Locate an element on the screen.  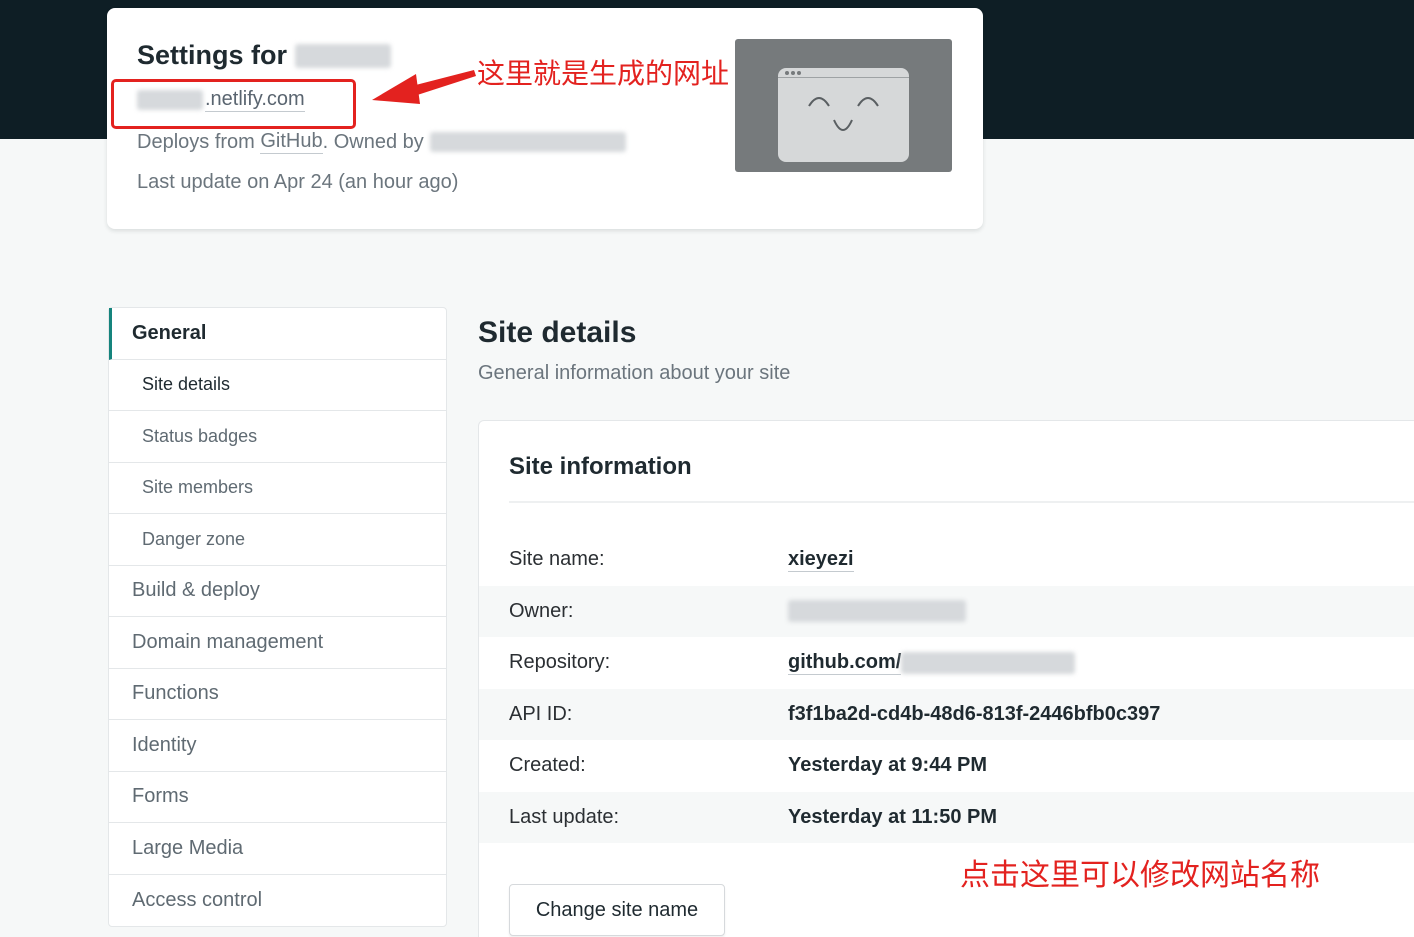
repository-value: github.com/ is located at coordinates (932, 663).